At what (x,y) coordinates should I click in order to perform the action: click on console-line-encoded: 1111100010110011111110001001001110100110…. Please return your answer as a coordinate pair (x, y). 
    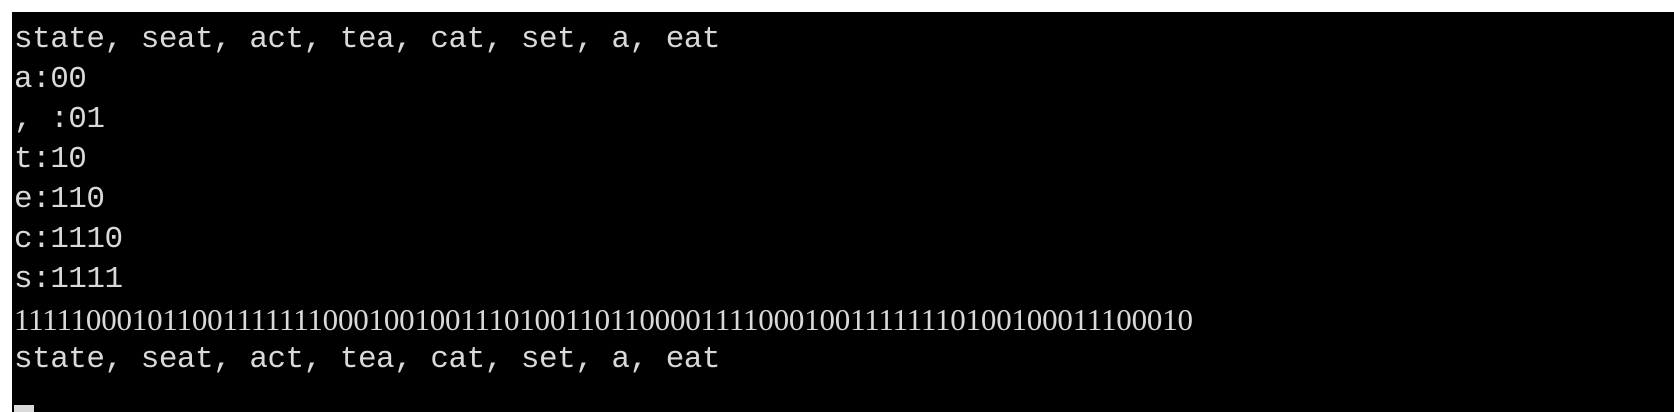
    Looking at the image, I should click on (603, 319).